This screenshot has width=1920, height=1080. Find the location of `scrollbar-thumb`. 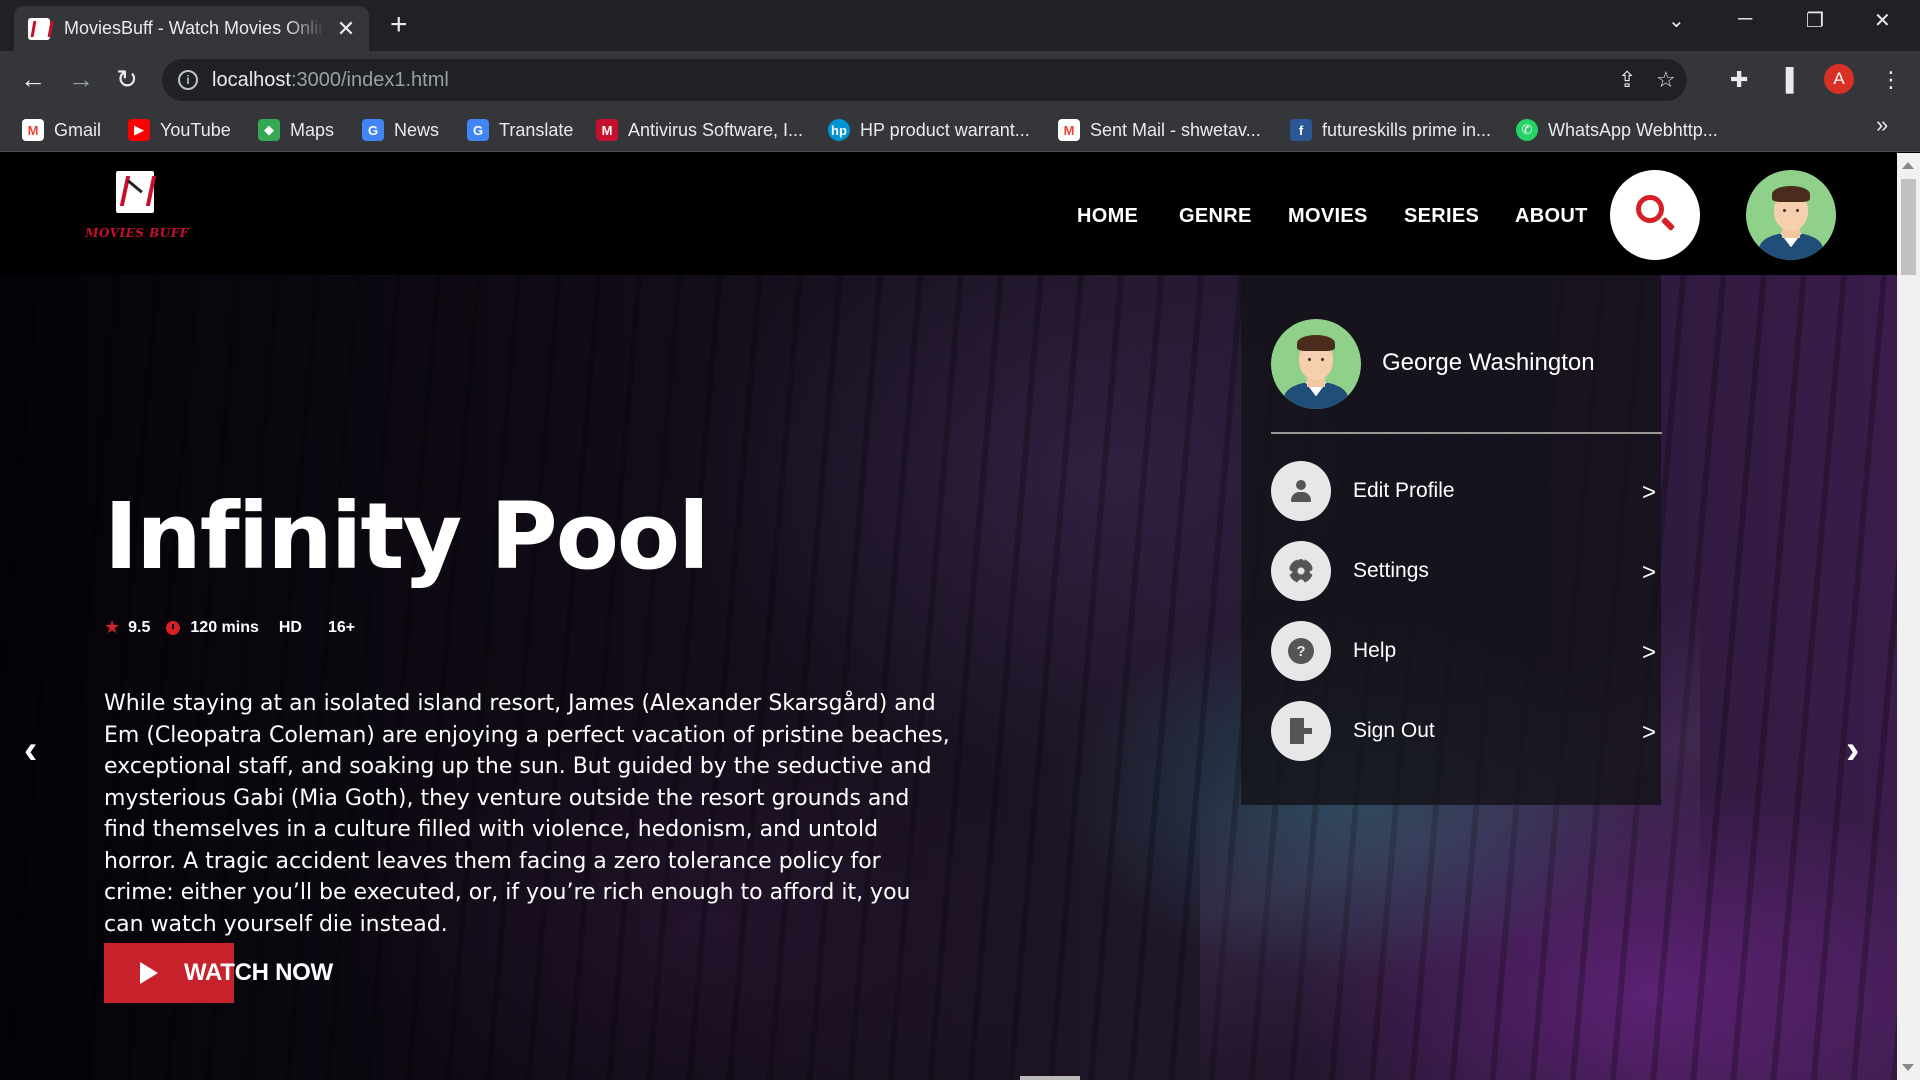

scrollbar-thumb is located at coordinates (1908, 227).